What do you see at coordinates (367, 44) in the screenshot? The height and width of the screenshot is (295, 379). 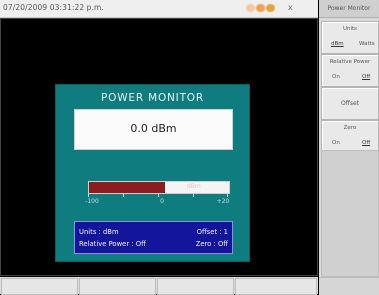 I see `units-option-watts: Watts` at bounding box center [367, 44].